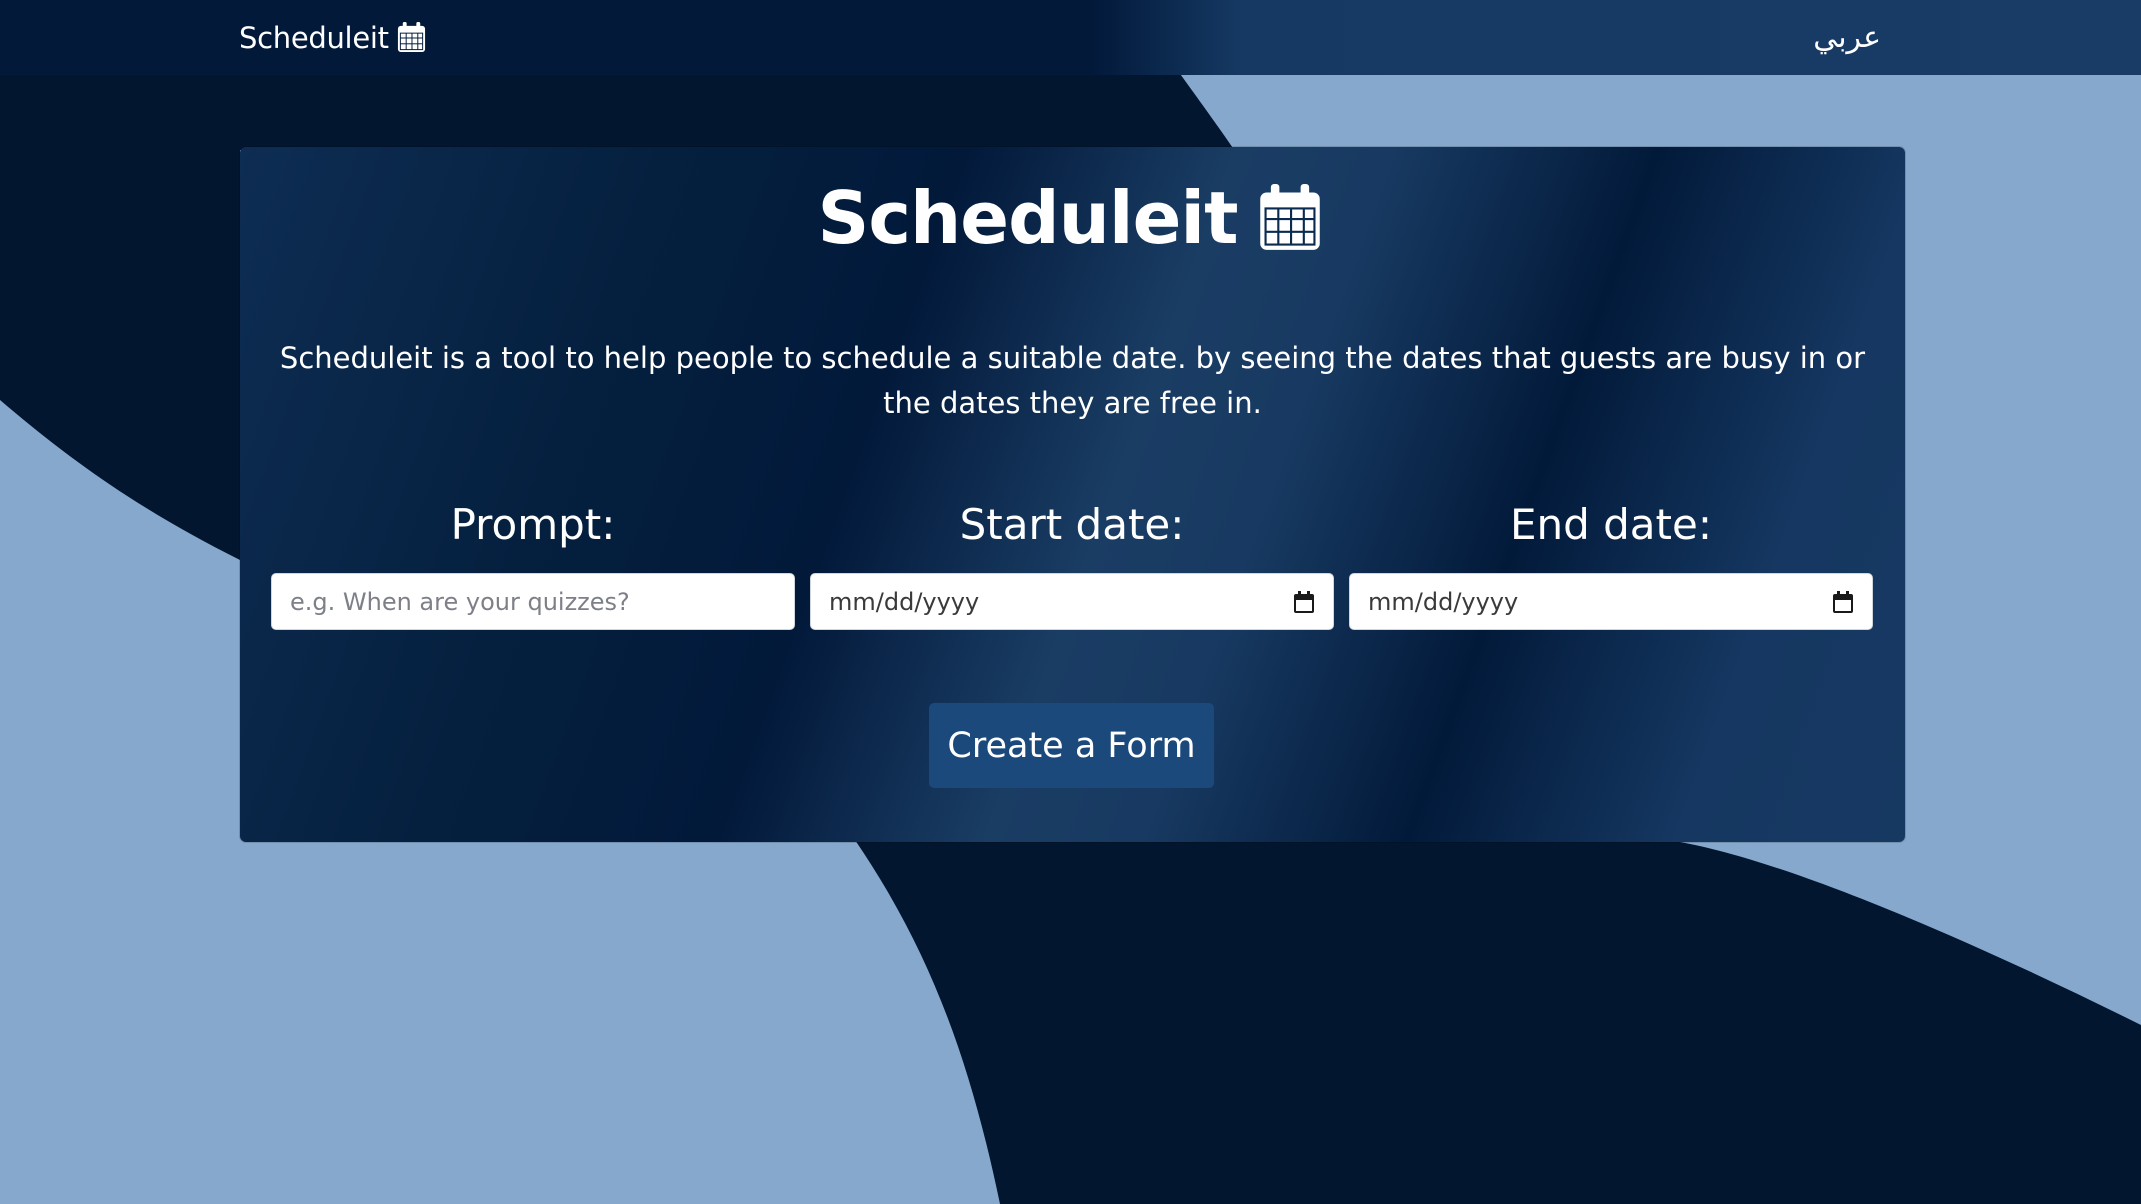  What do you see at coordinates (1070, 37) in the screenshot?
I see `top-navbar: Scheduleit عربي` at bounding box center [1070, 37].